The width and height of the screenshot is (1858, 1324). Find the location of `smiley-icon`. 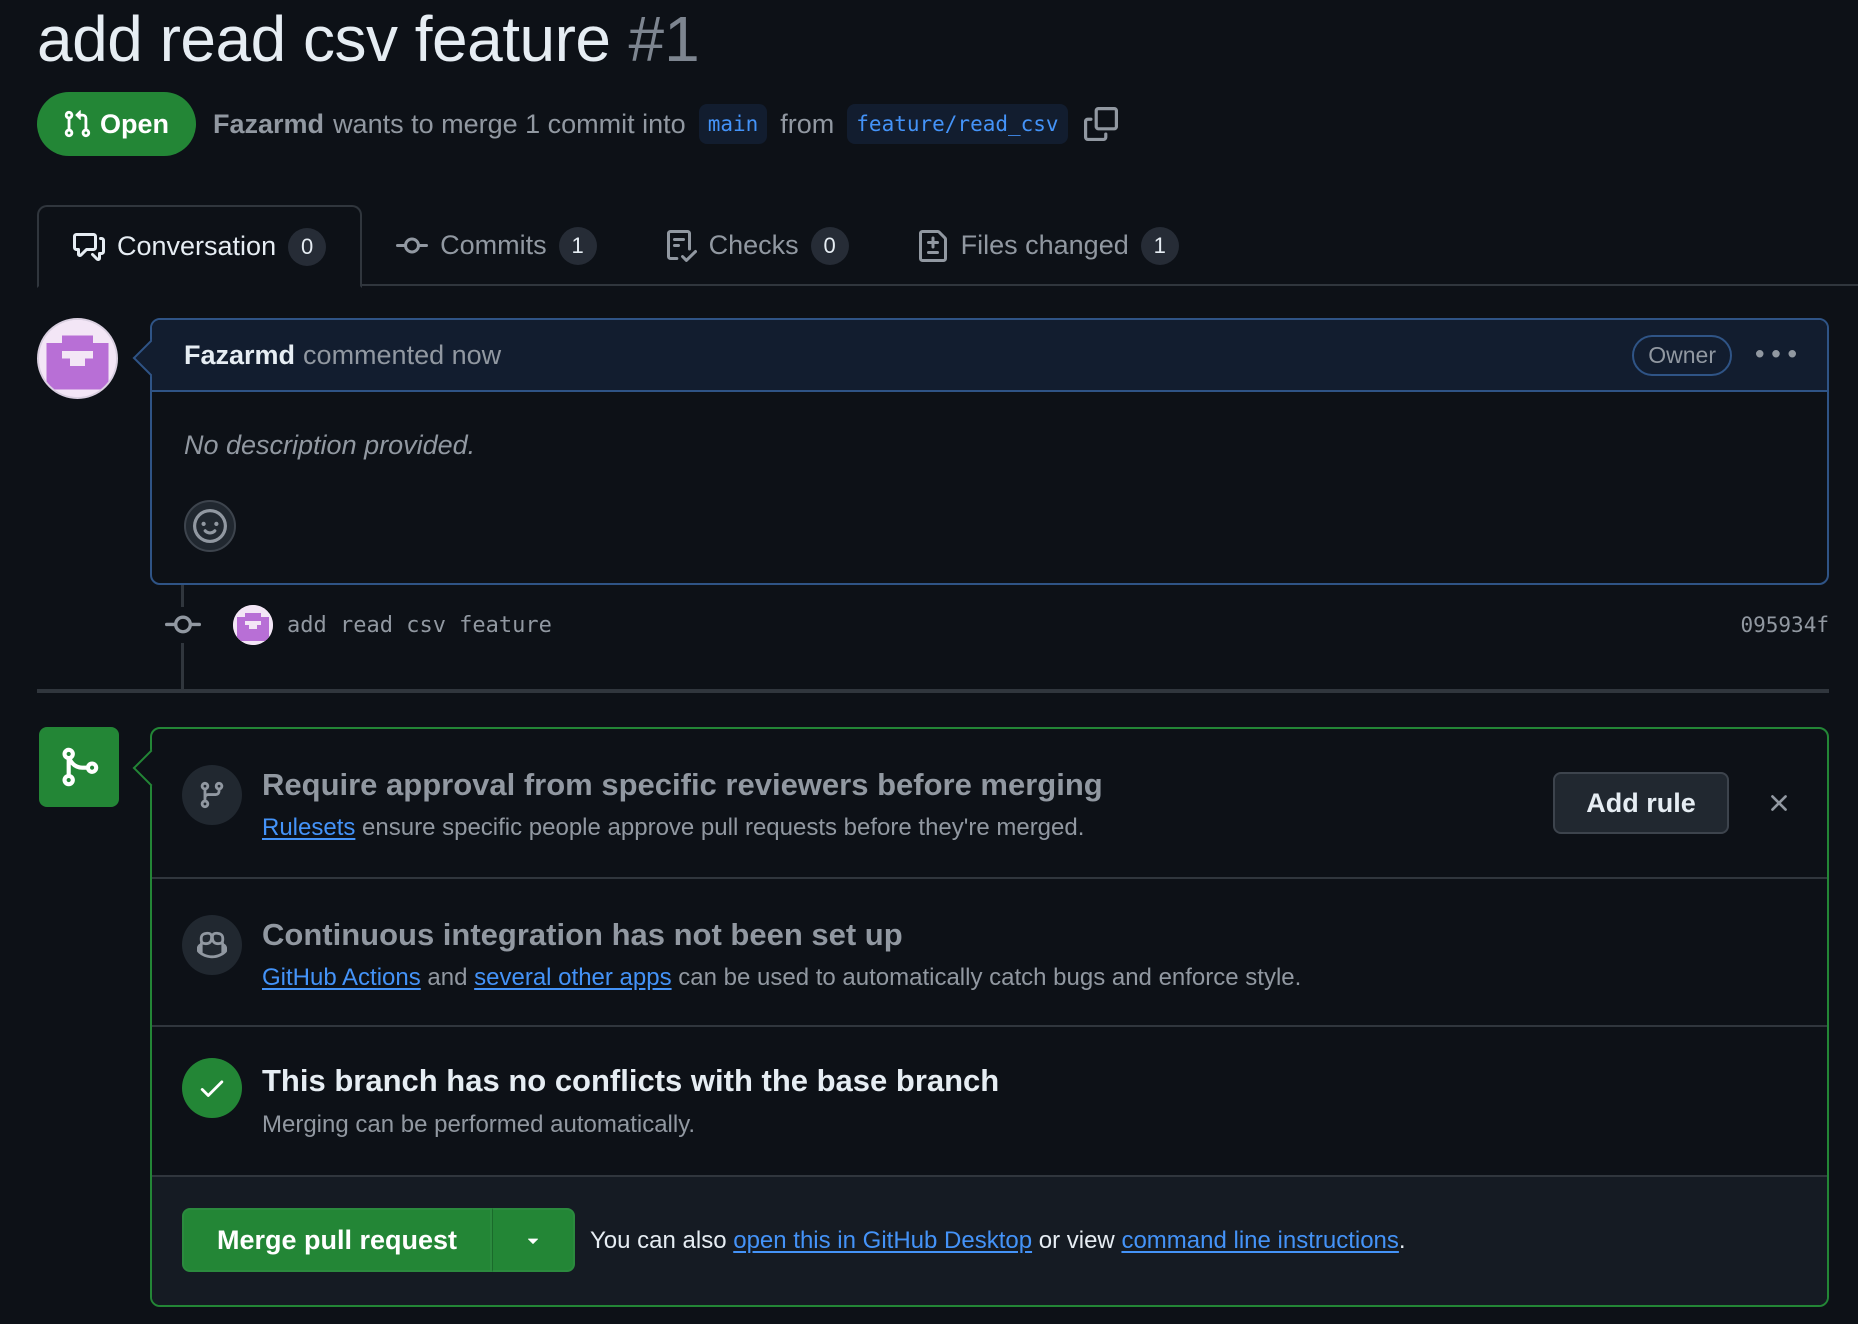

smiley-icon is located at coordinates (210, 526).